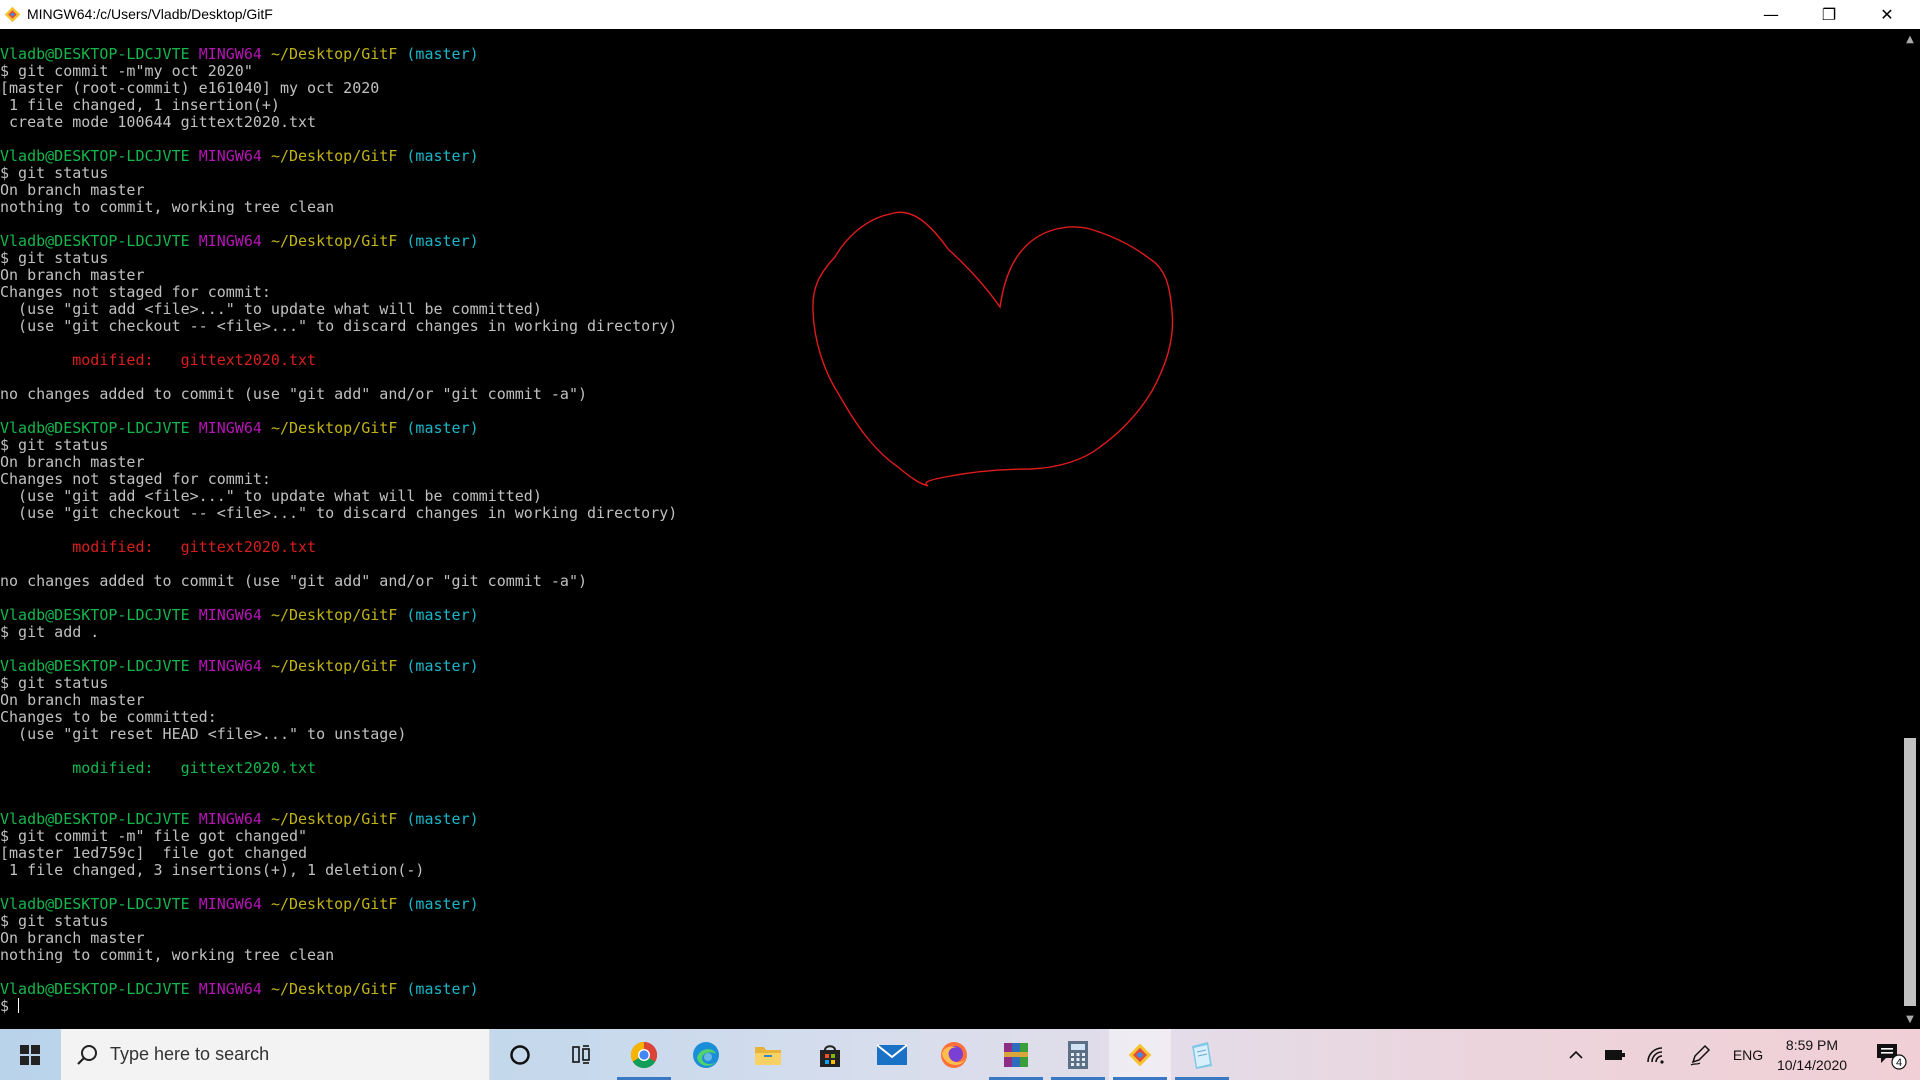  Describe the element at coordinates (50, 632) in the screenshot. I see `line-text: $ git add .` at that location.